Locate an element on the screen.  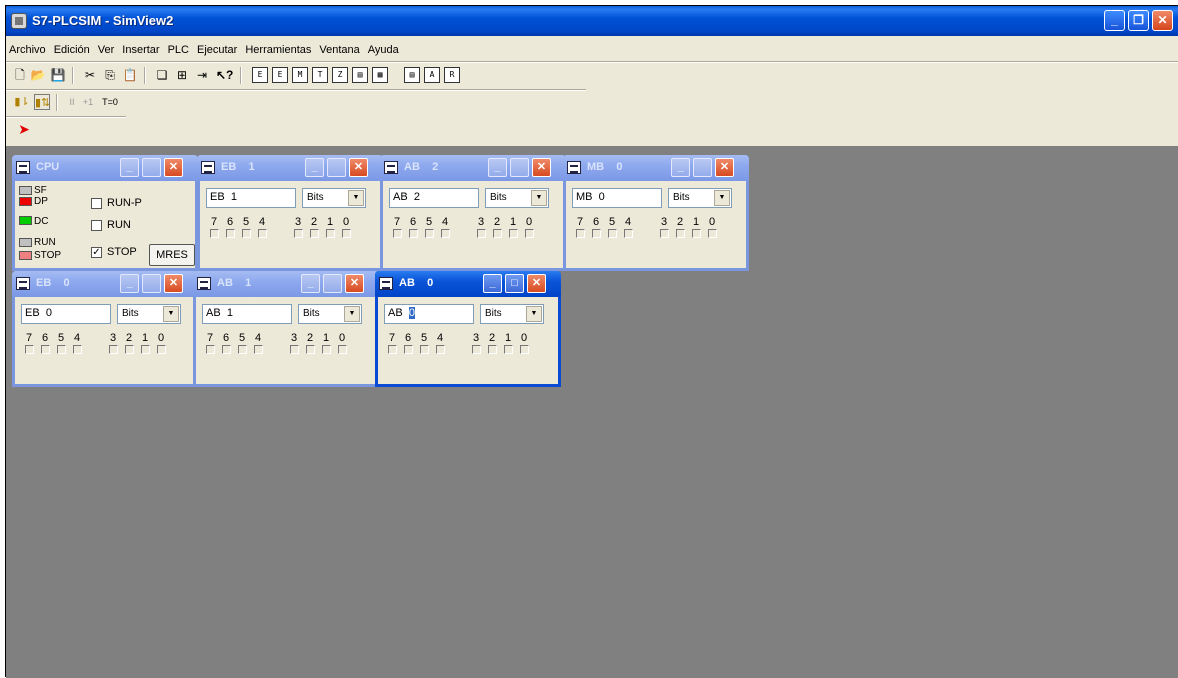
address-input: AB 1 is located at coordinates (247, 314).